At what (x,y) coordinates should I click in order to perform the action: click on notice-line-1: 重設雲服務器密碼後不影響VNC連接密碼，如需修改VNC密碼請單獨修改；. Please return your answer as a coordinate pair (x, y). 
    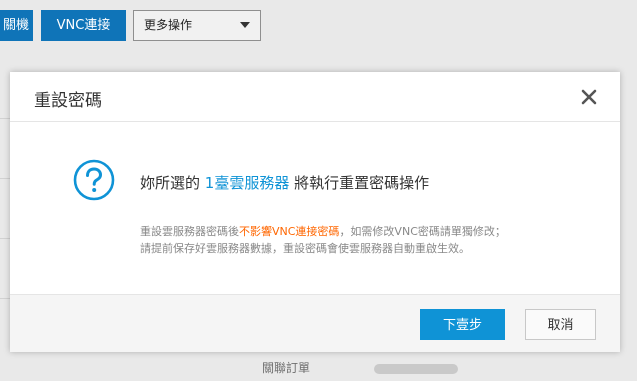
    Looking at the image, I should click on (323, 231).